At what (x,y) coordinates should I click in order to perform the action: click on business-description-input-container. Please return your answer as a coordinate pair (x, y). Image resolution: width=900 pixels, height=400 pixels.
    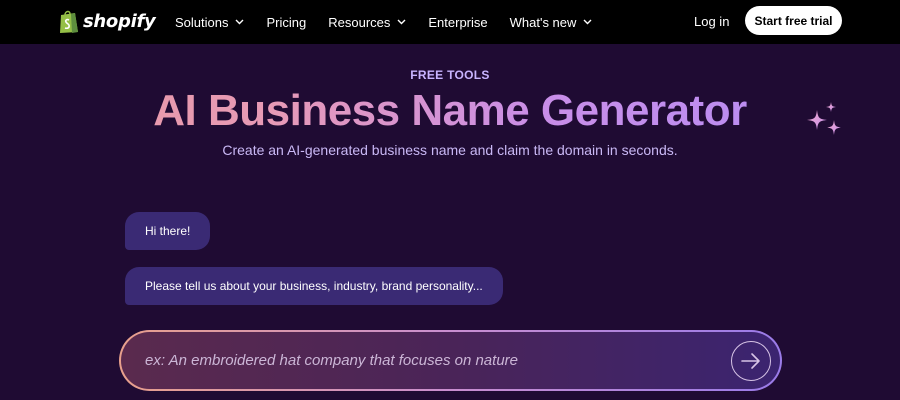
    Looking at the image, I should click on (450, 360).